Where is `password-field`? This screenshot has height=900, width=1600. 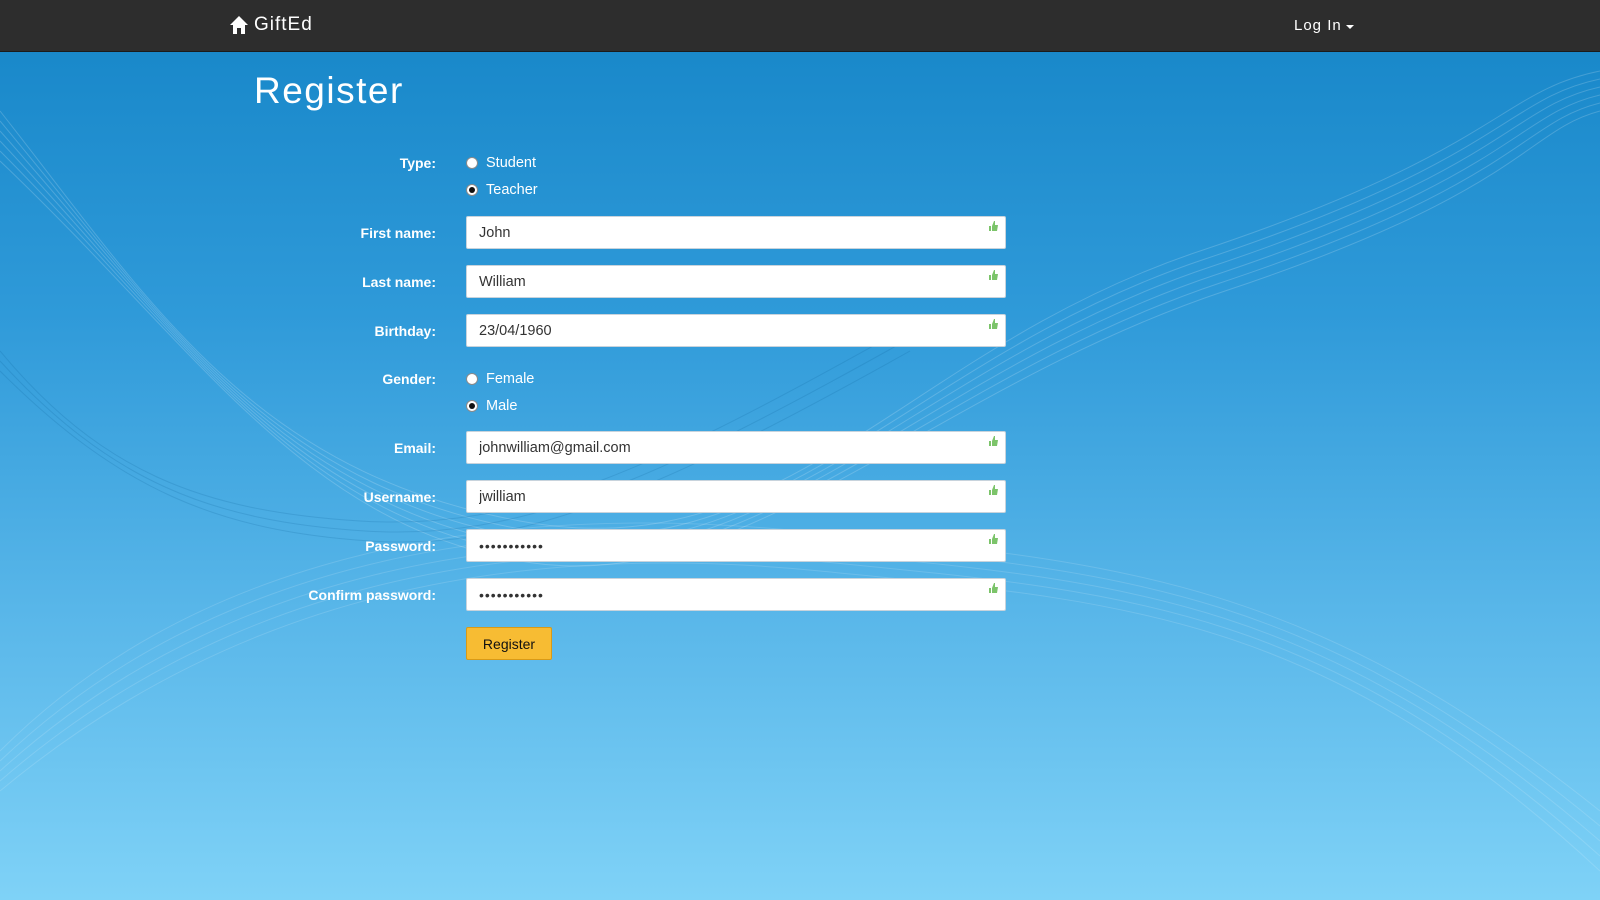 password-field is located at coordinates (736, 545).